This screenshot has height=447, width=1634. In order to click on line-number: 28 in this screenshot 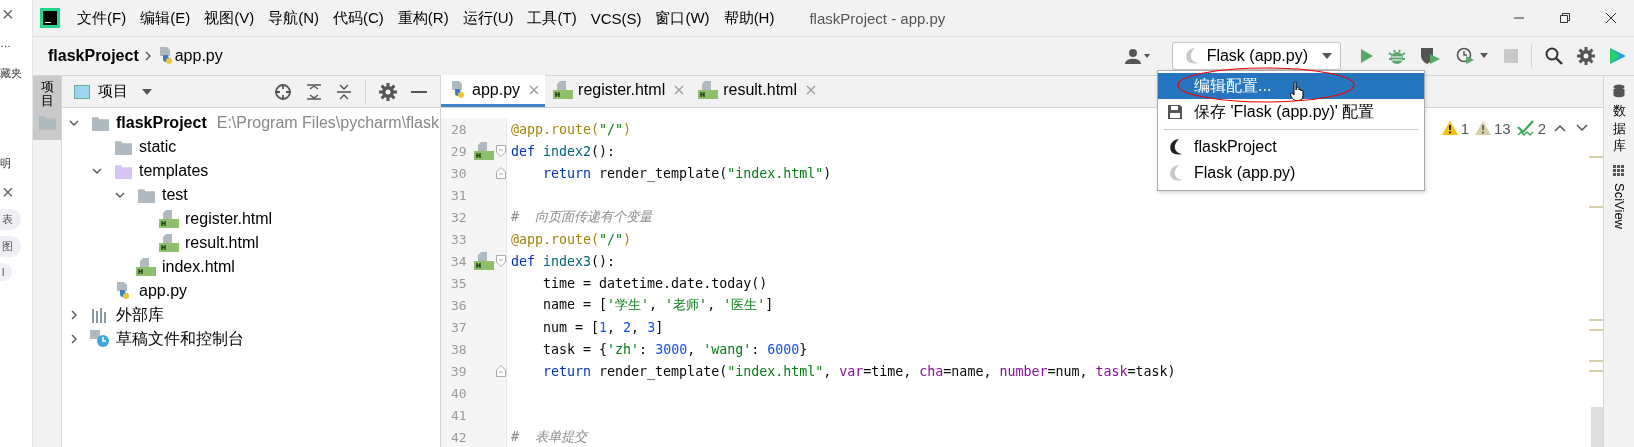, I will do `click(458, 129)`.